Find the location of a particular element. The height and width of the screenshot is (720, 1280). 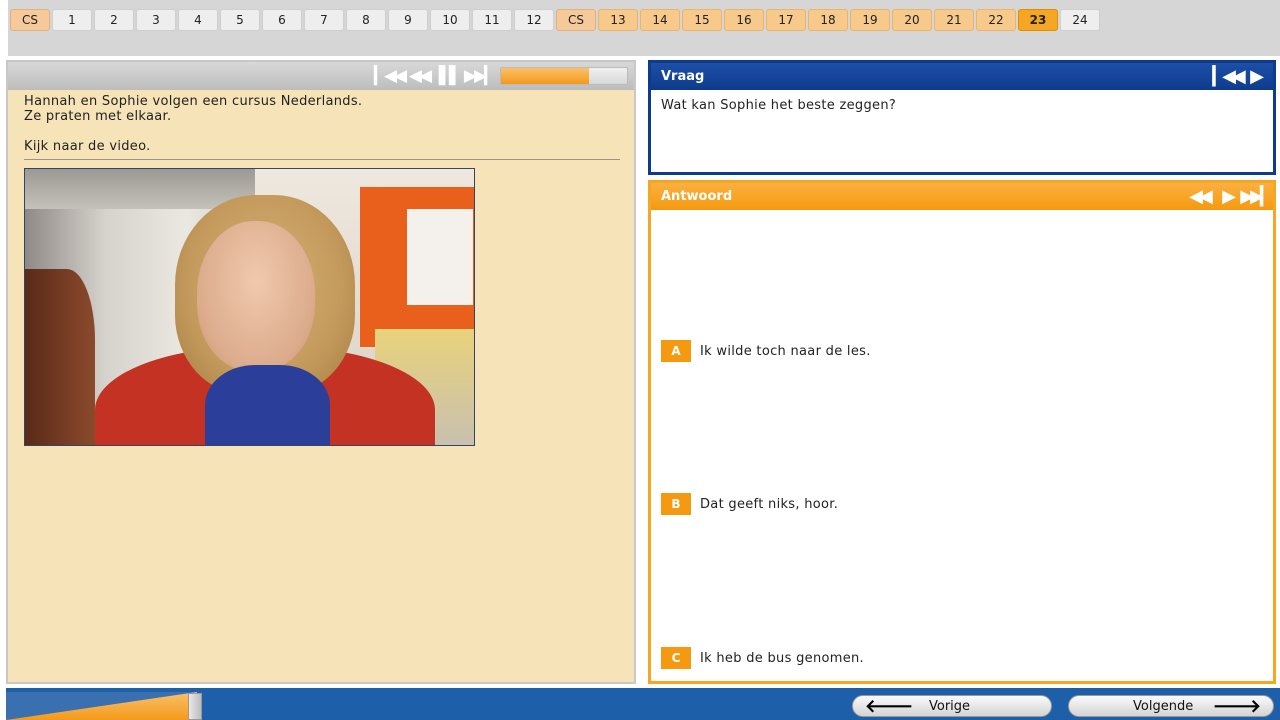

question-tab: 22 is located at coordinates (996, 20).